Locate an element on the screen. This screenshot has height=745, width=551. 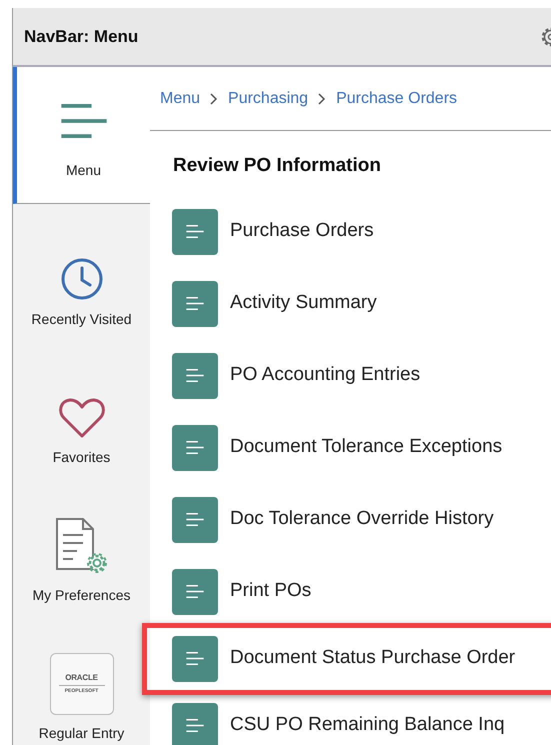
menu-item-link: Purchase Orders is located at coordinates (302, 231).